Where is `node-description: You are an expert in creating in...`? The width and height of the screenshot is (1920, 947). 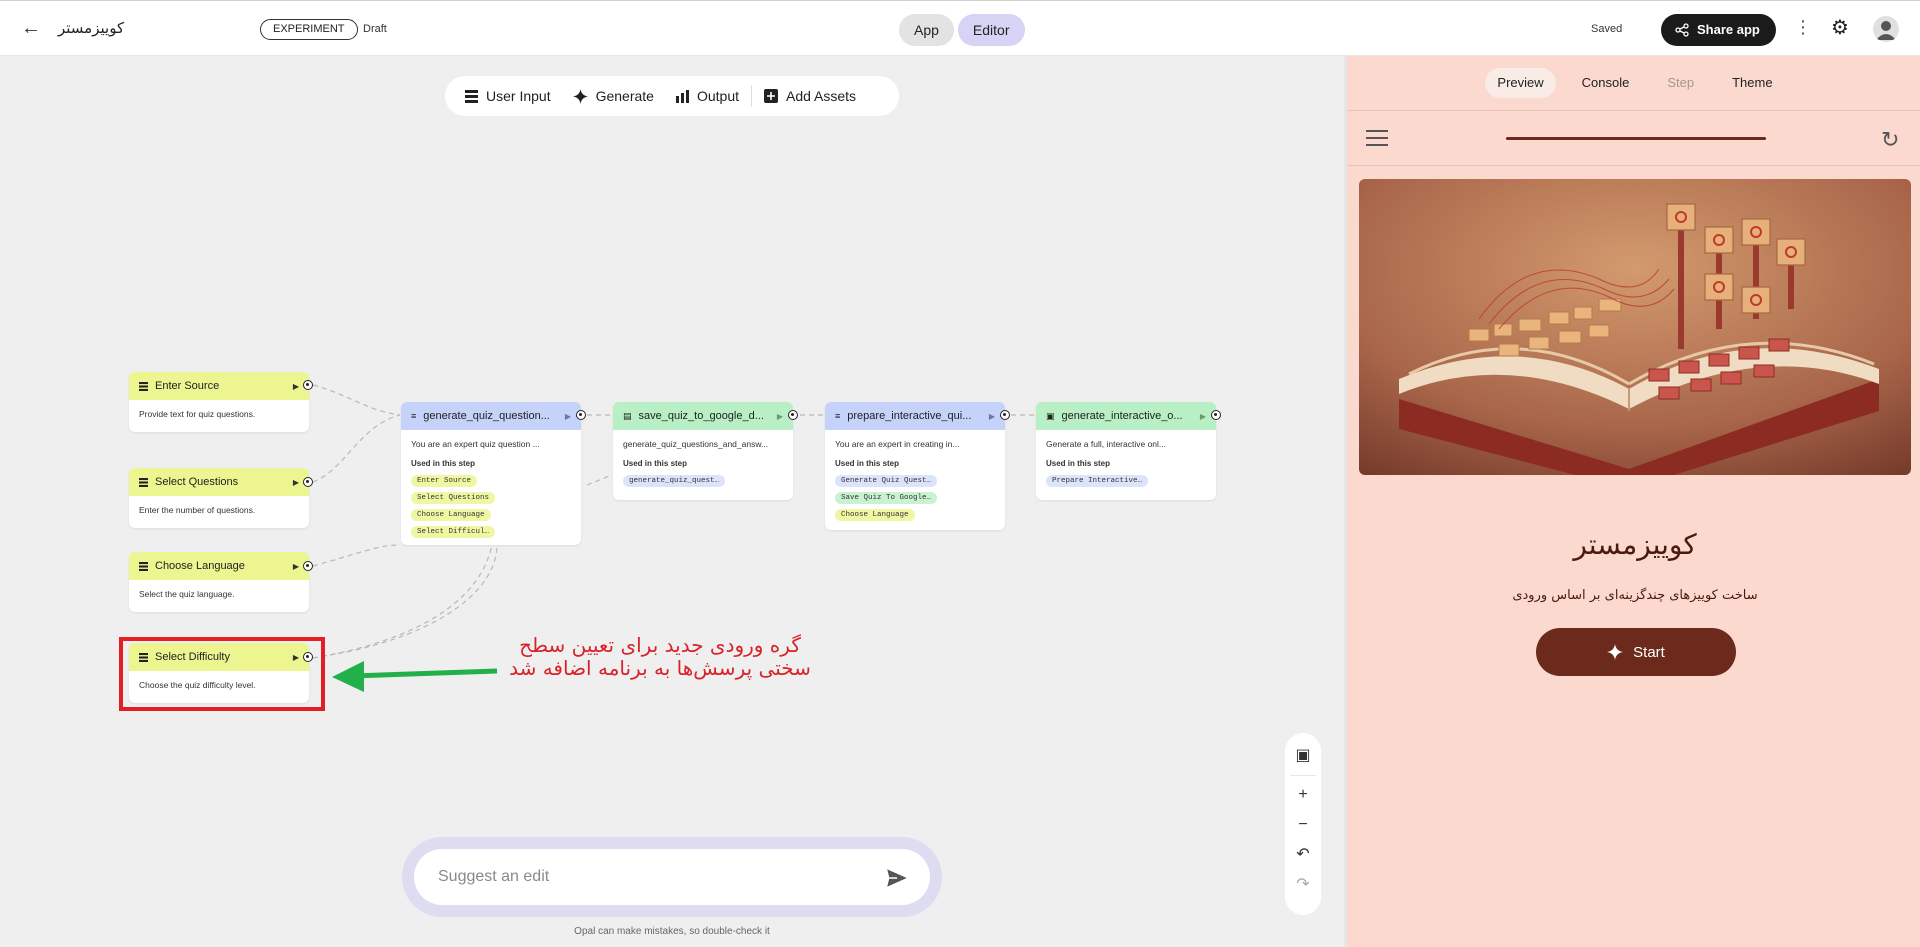
node-description: You are an expert in creating in... is located at coordinates (897, 444).